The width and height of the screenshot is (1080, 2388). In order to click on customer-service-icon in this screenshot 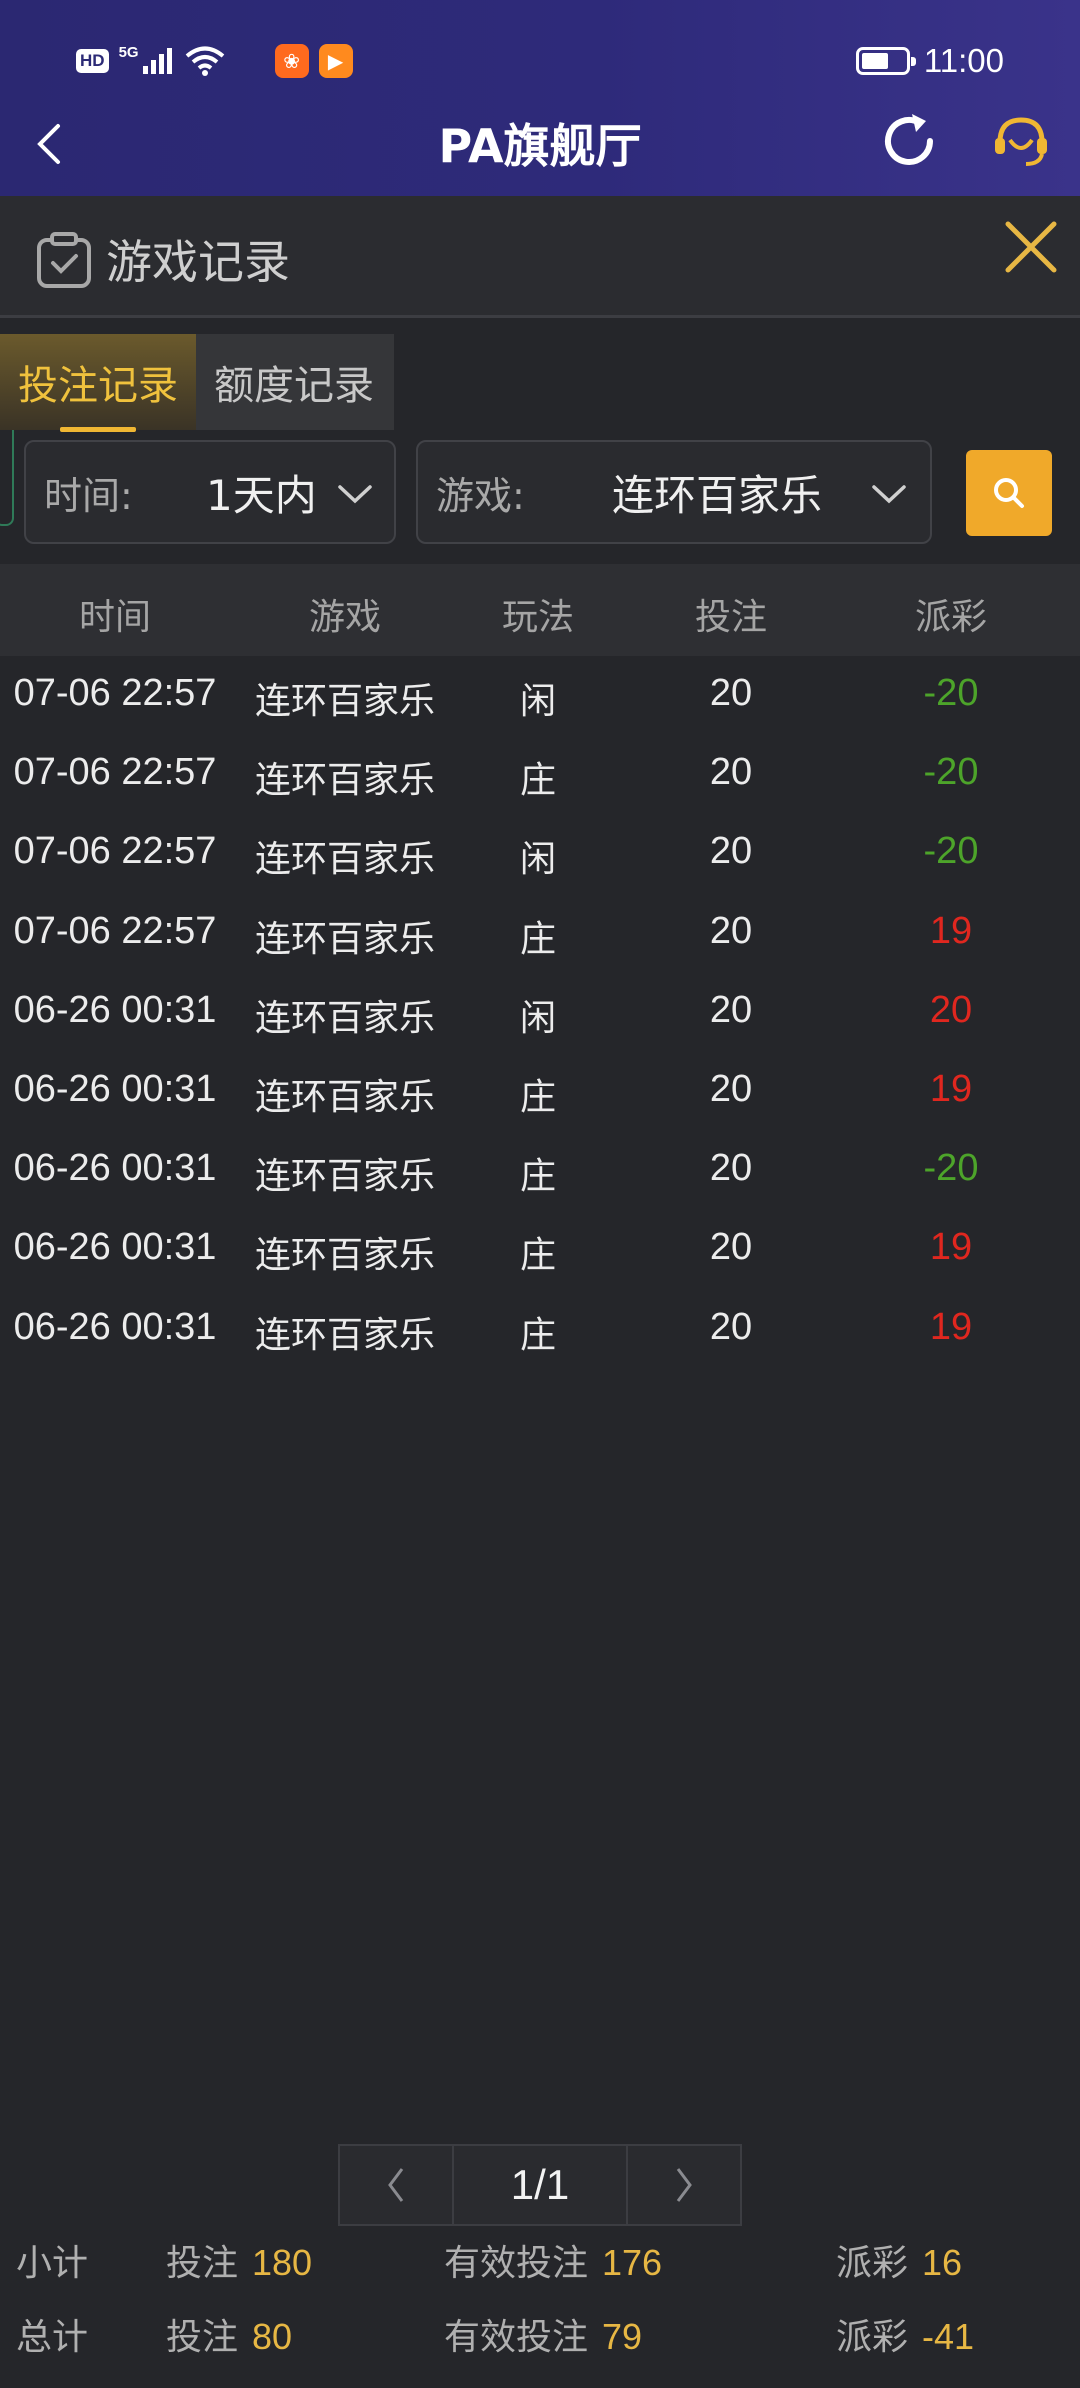, I will do `click(1021, 141)`.